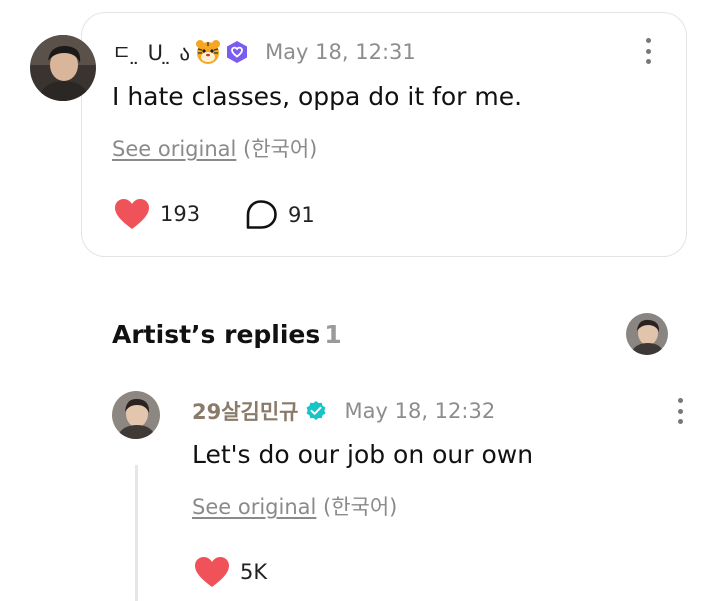 This screenshot has width=720, height=601. What do you see at coordinates (317, 96) in the screenshot?
I see `fan-post-text: I hate classes, oppa do it for me.` at bounding box center [317, 96].